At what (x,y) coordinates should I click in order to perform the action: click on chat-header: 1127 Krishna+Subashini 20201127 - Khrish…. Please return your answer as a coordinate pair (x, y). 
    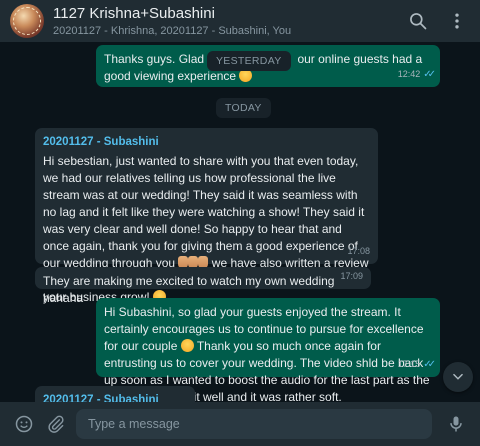
    Looking at the image, I should click on (240, 21).